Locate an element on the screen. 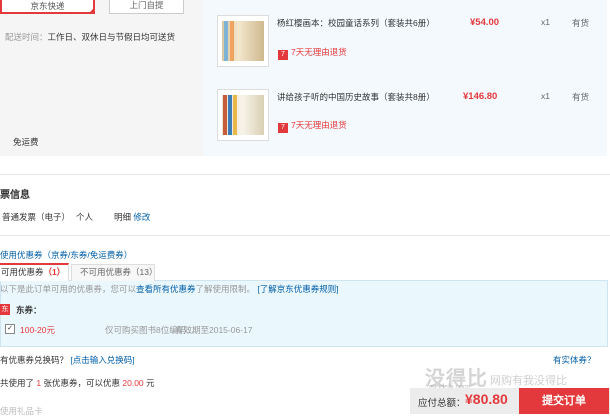 This screenshot has height=417, width=610. product-title-2: 讲给孩子听的中国历史故事（套装共8册） is located at coordinates (356, 97).